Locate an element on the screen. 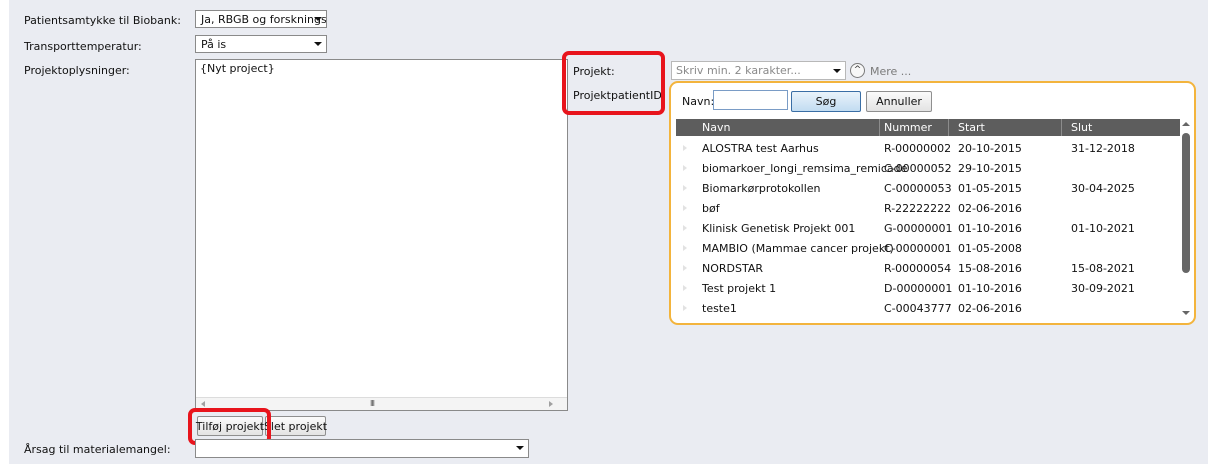  cell-name: MAMBIO (Mammae cancer projekt) is located at coordinates (798, 248).